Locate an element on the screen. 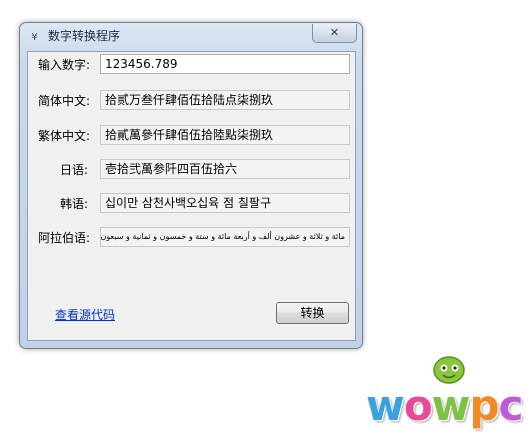 This screenshot has width=530, height=435. simplified-output: 拾贰万叁仟肆佰伍拾陆点柒捌玖 is located at coordinates (225, 100).